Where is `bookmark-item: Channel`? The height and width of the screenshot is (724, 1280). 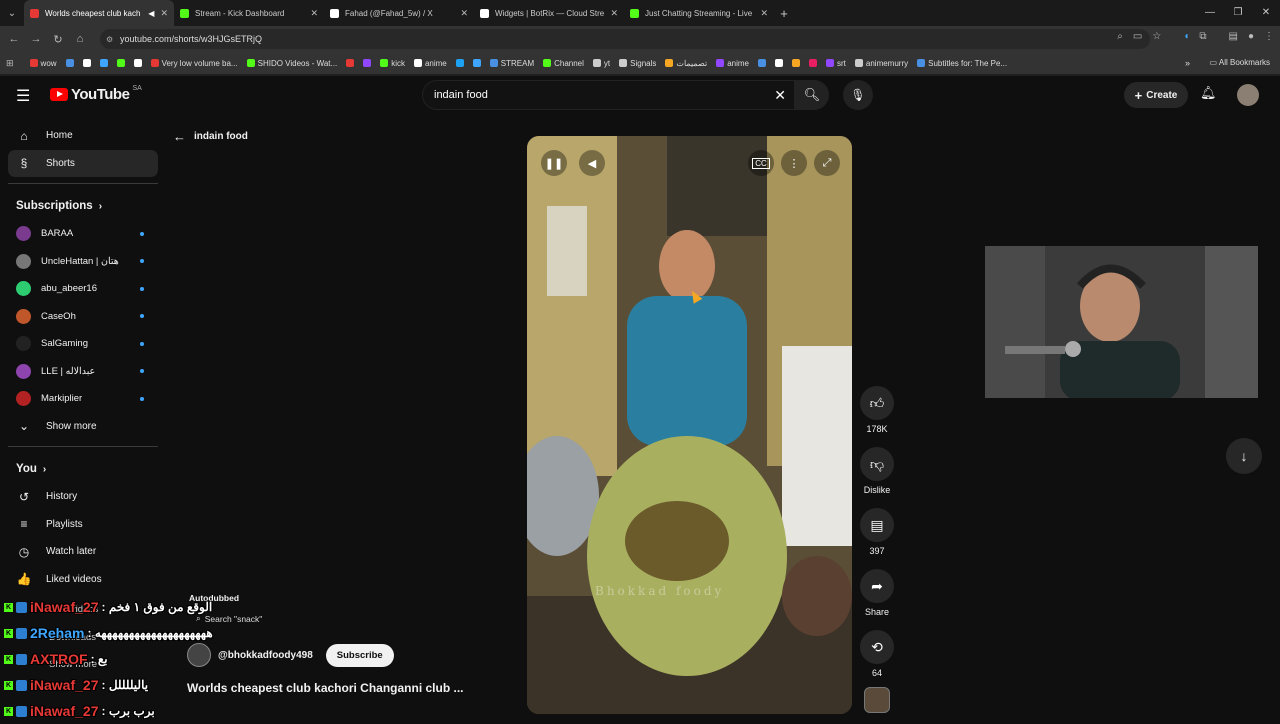
bookmark-item: Channel is located at coordinates (563, 63).